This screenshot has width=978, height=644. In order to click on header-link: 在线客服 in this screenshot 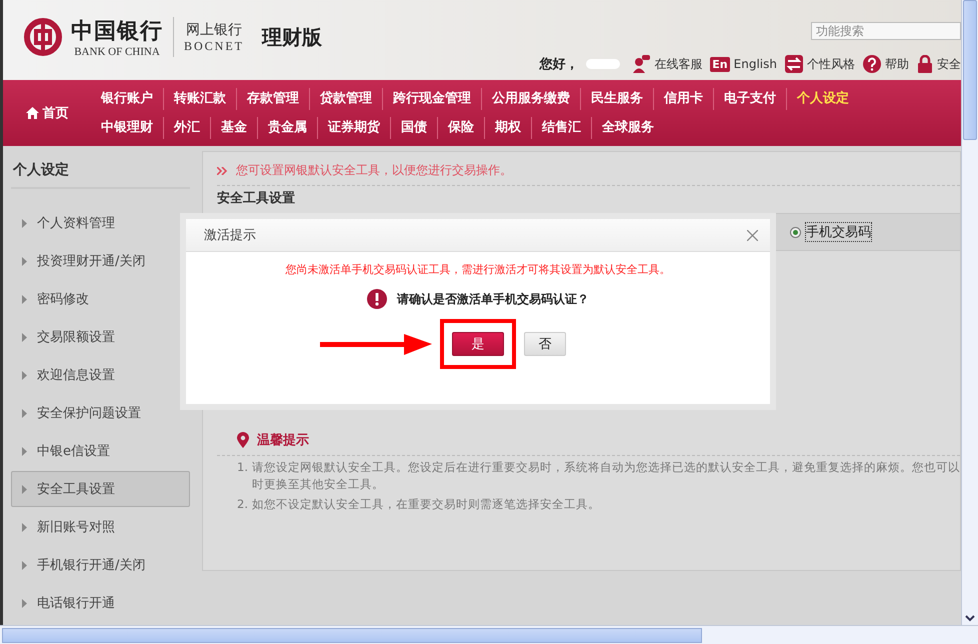, I will do `click(678, 64)`.